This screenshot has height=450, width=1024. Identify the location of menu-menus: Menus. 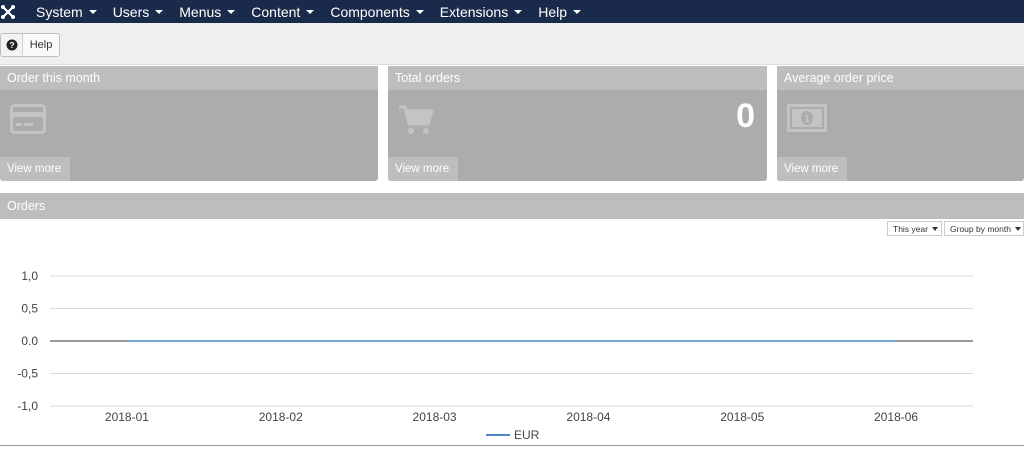
(207, 11).